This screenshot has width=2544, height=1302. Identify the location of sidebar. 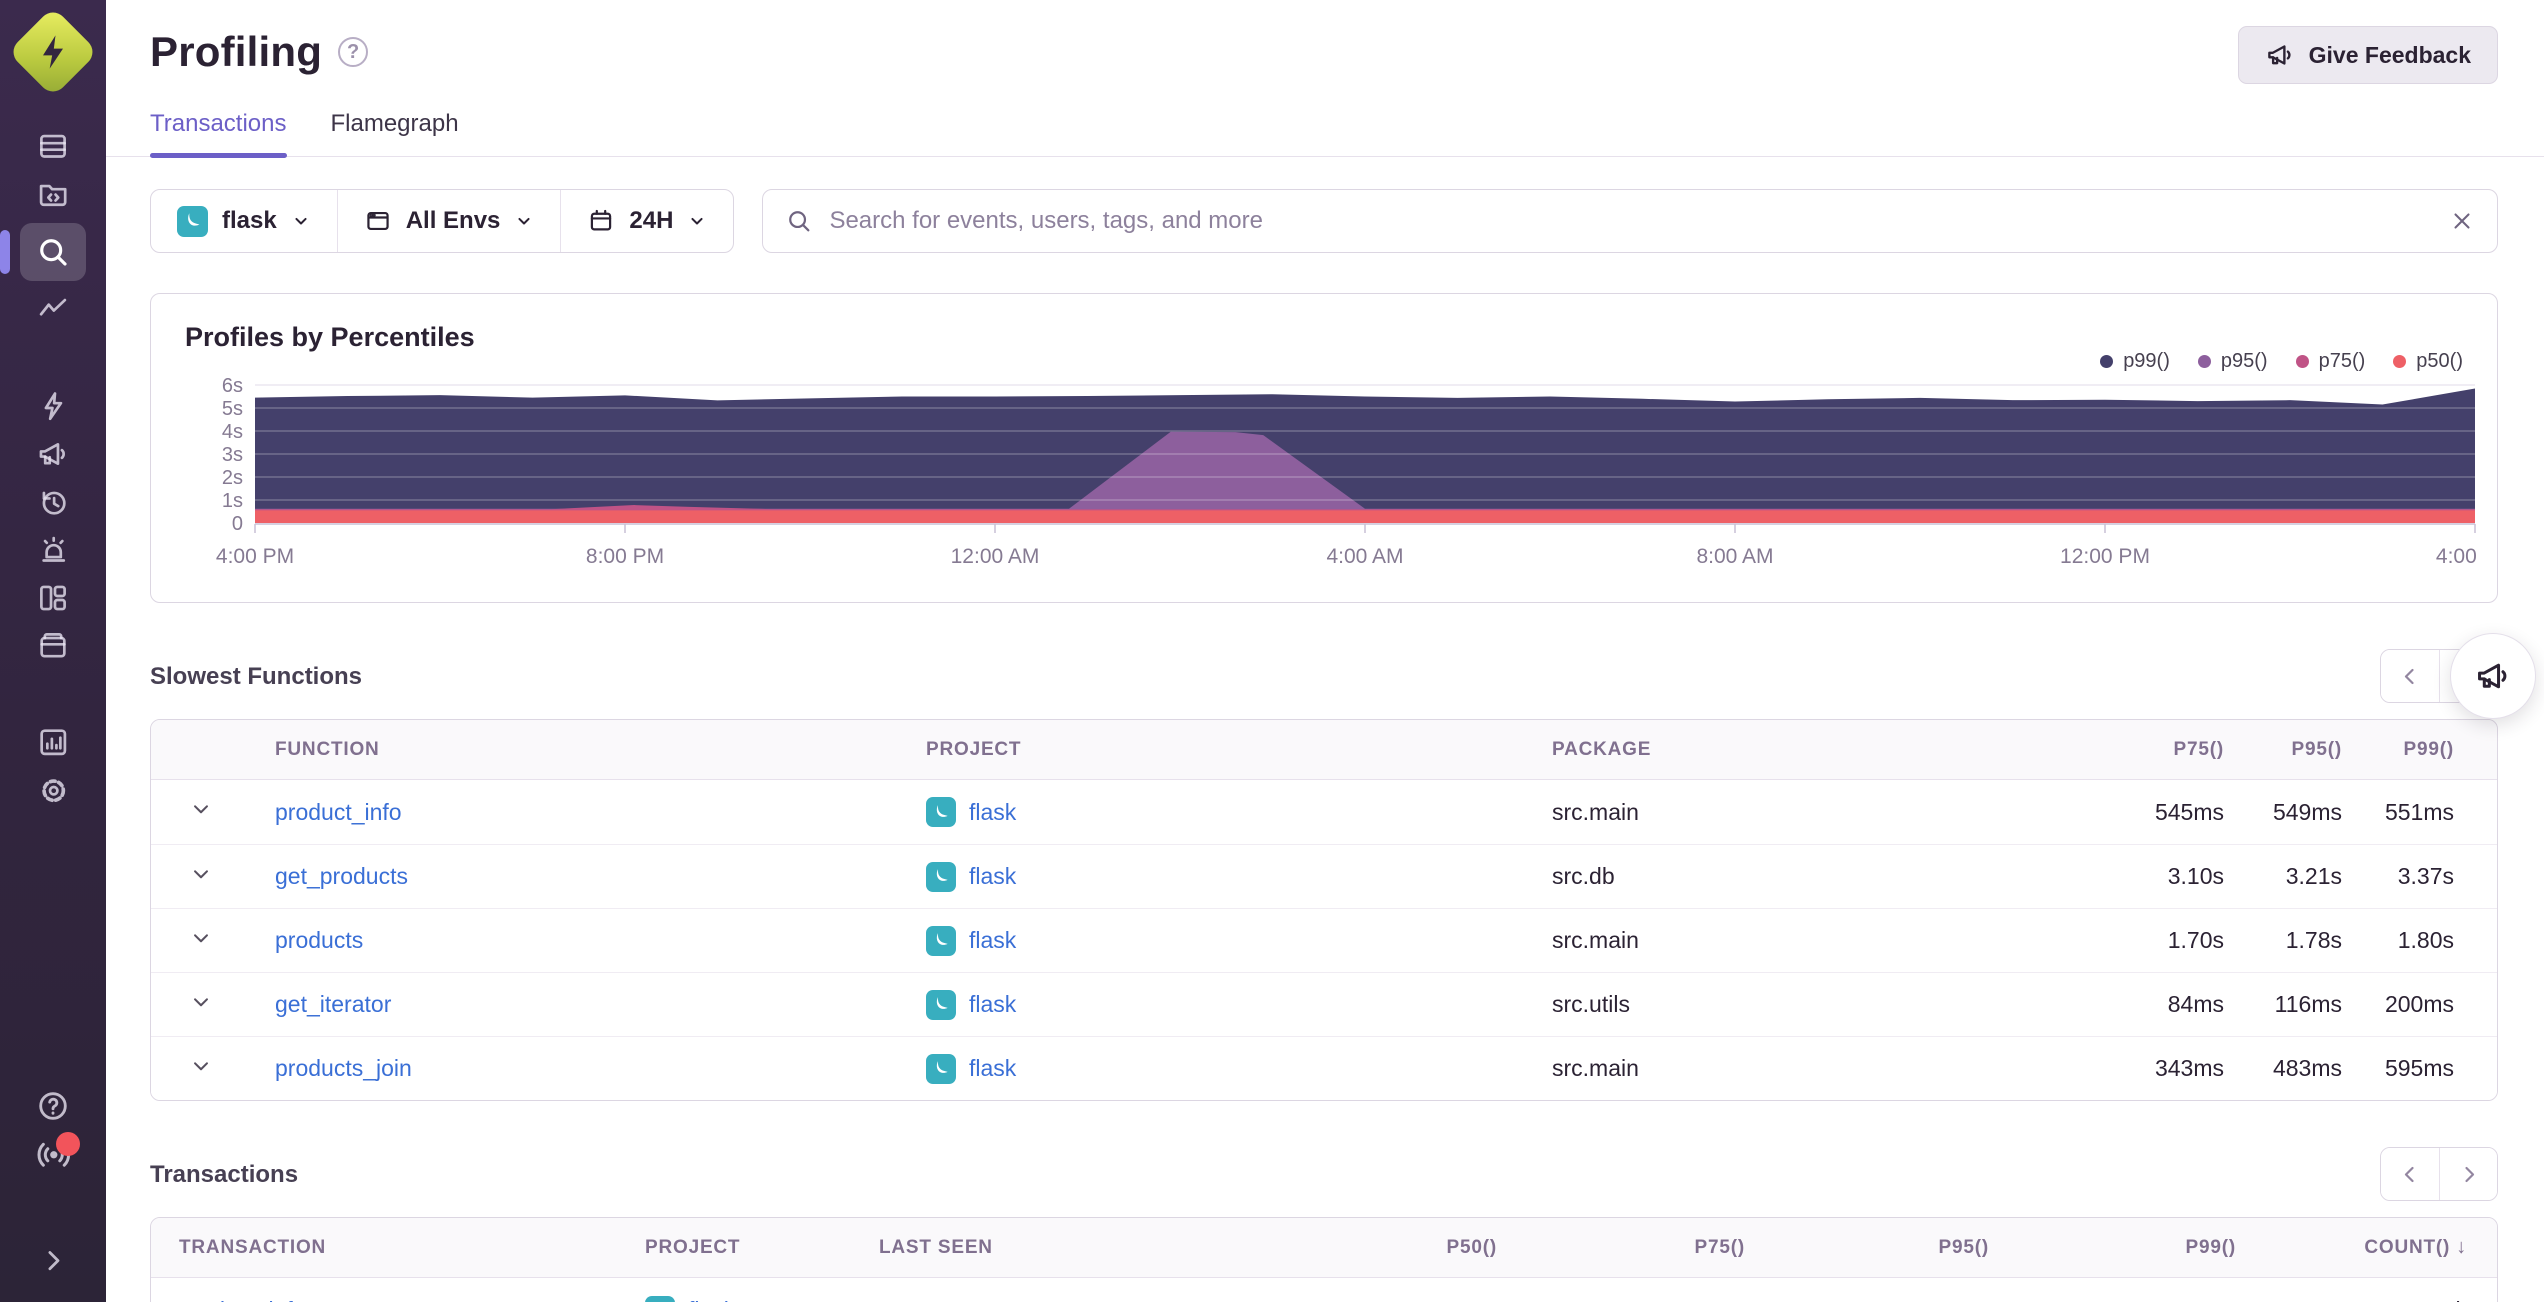
(53, 651).